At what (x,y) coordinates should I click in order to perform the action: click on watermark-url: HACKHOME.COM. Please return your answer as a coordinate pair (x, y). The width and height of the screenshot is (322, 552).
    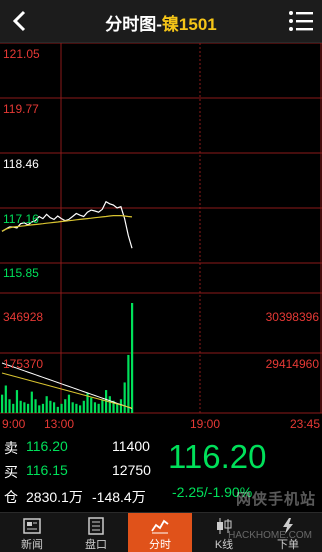
    Looking at the image, I should click on (270, 535).